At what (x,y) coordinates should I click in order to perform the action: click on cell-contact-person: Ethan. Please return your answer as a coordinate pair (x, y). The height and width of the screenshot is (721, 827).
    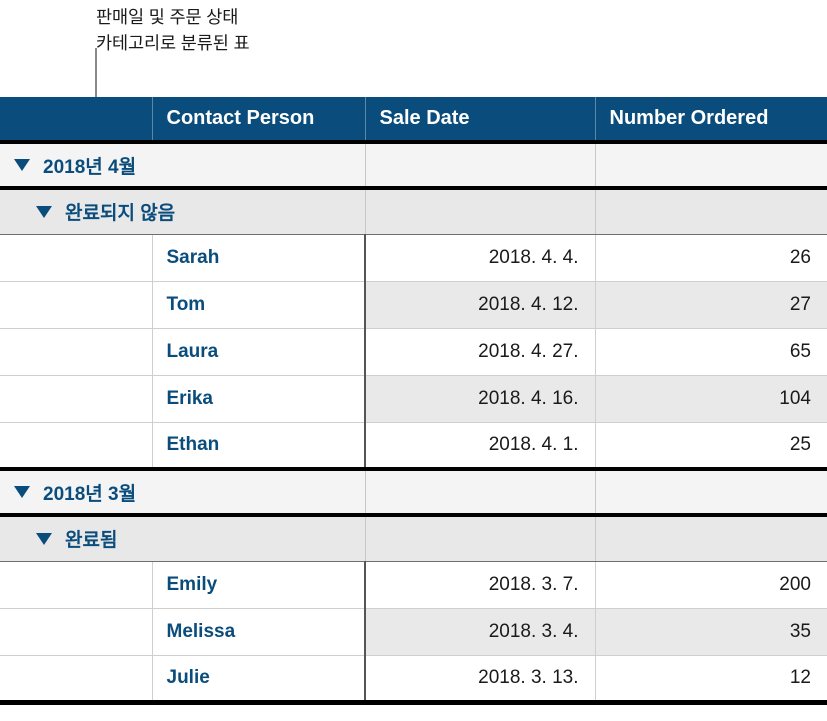
    Looking at the image, I should click on (259, 446).